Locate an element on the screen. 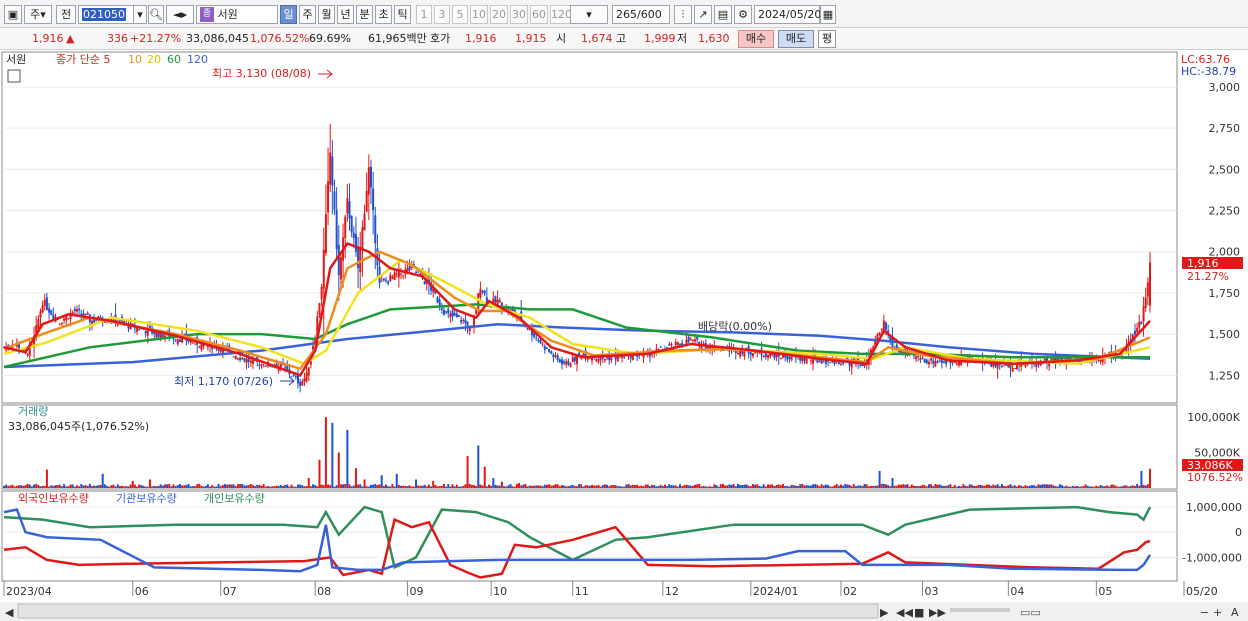 Image resolution: width=1248 pixels, height=621 pixels. low-annotation: 최저 1,170 (07/26) is located at coordinates (223, 381).